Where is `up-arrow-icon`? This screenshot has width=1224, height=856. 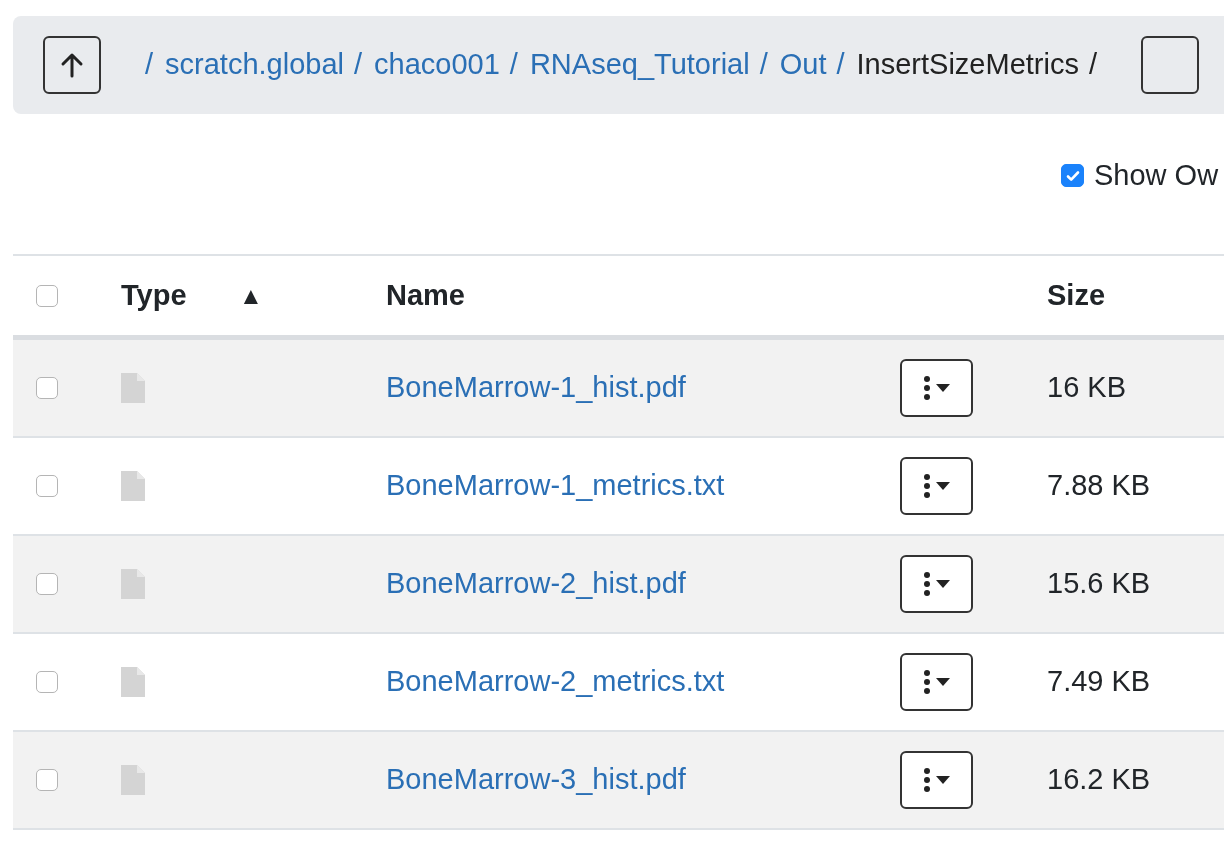 up-arrow-icon is located at coordinates (72, 65).